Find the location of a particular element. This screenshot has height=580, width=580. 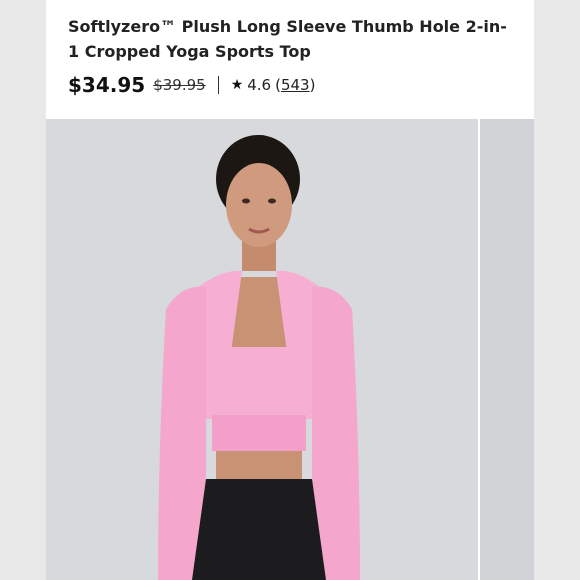

price-rating-divider is located at coordinates (218, 85).